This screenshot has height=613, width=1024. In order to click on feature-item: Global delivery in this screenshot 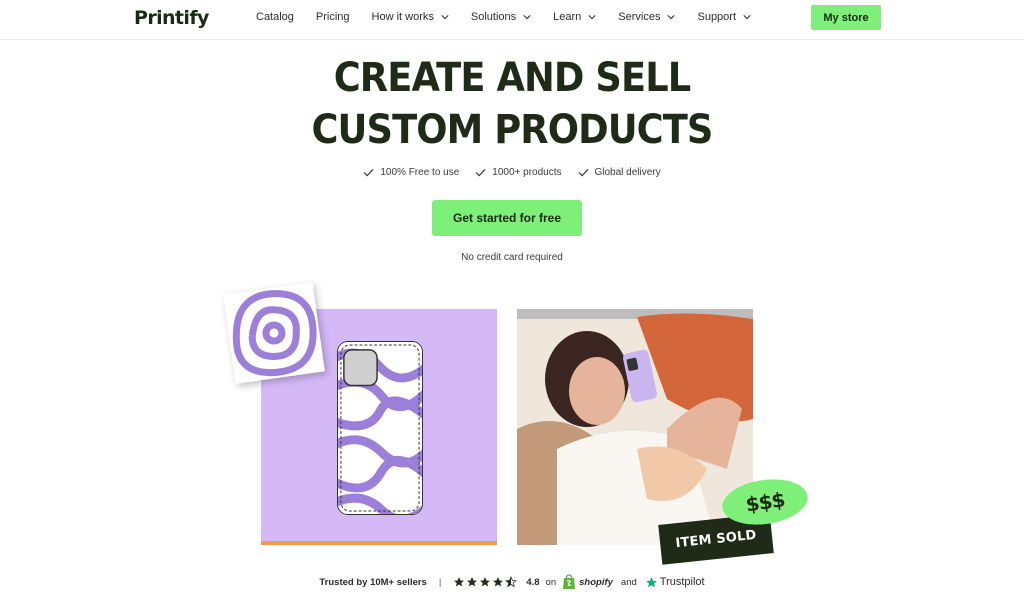, I will do `click(619, 172)`.